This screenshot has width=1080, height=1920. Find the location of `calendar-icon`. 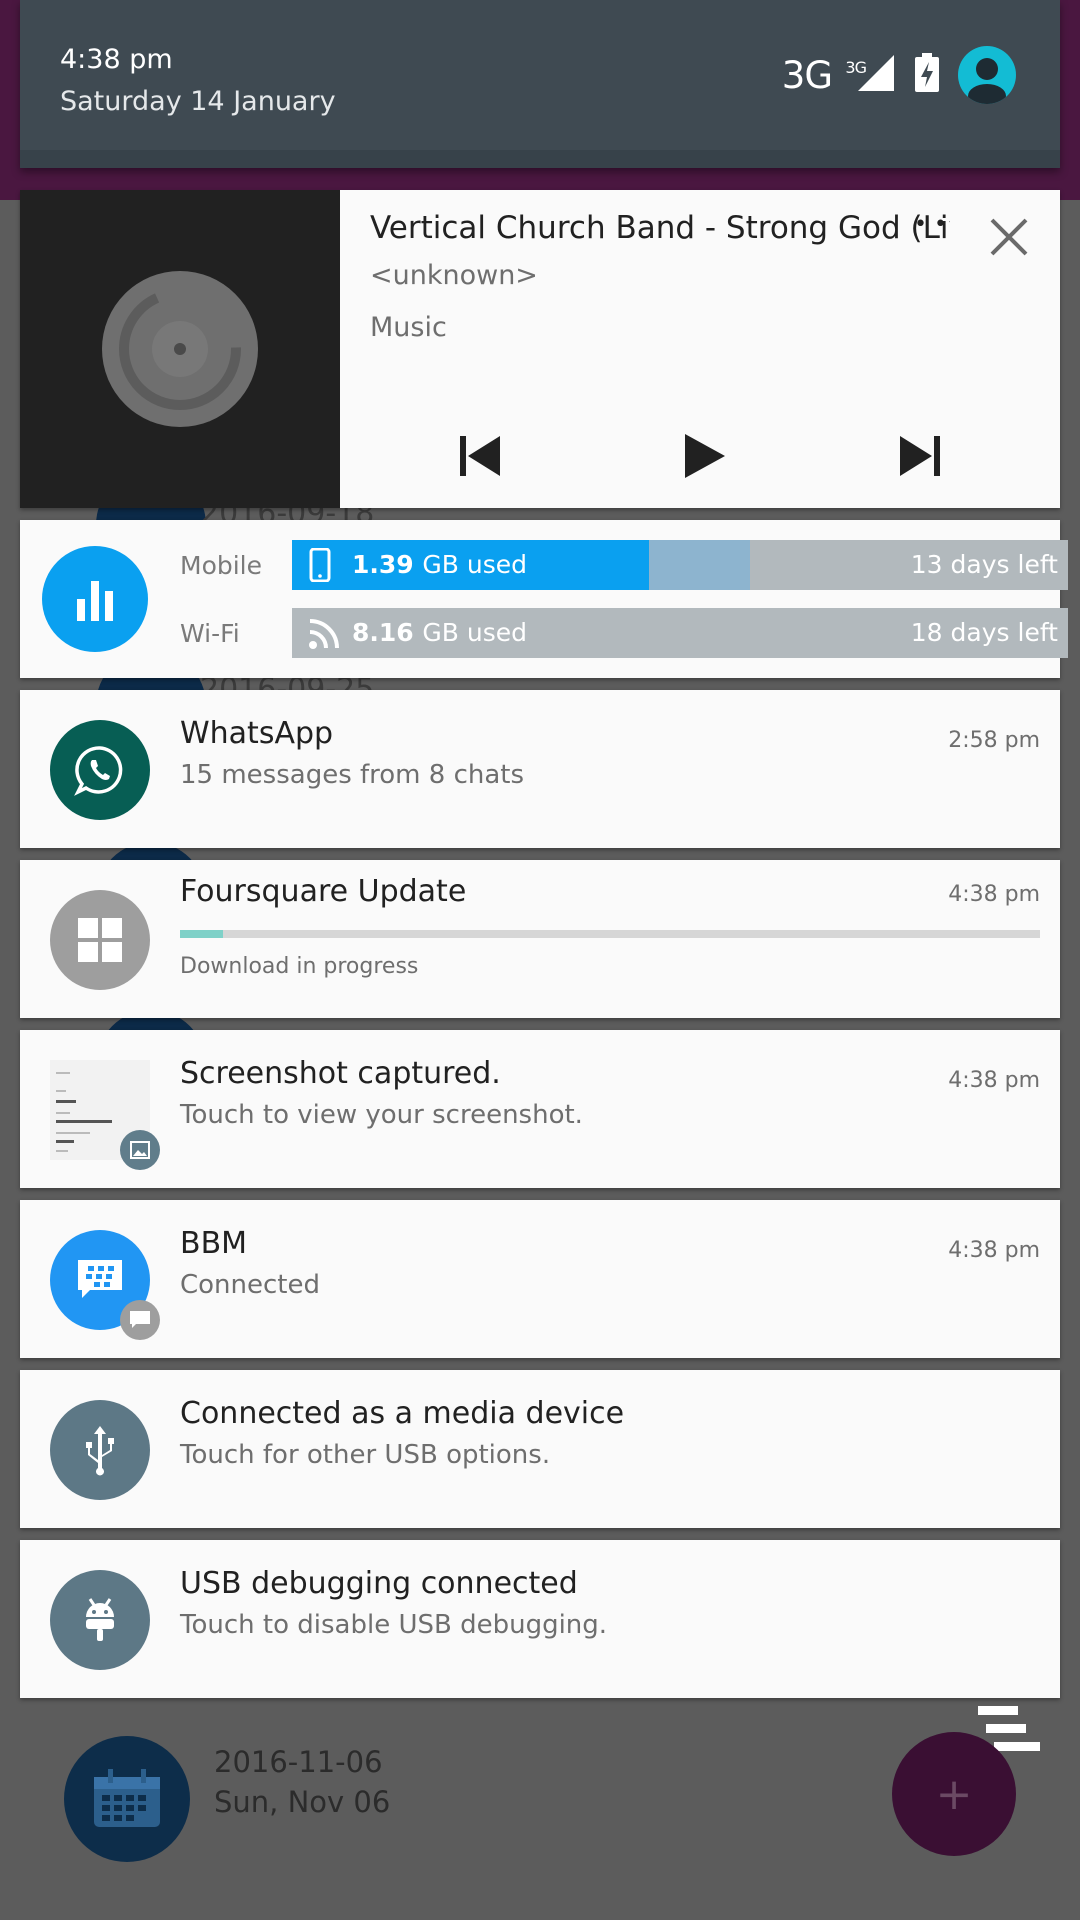

calendar-icon is located at coordinates (127, 1799).